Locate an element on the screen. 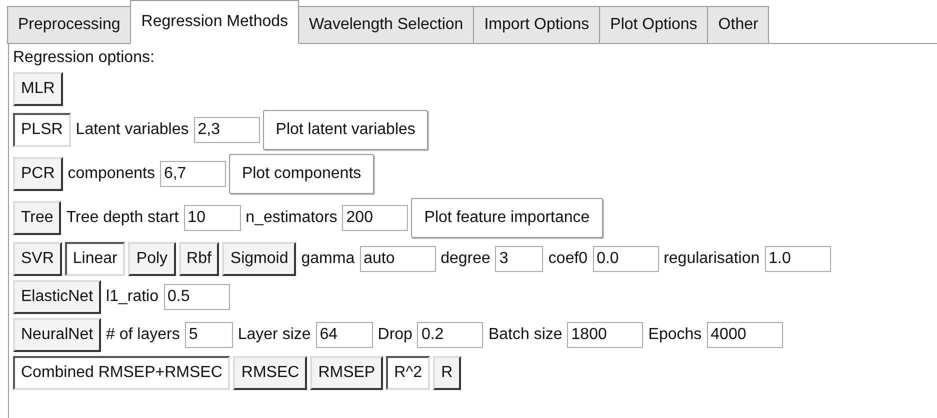  plot-button: Plot latent variables is located at coordinates (345, 130).